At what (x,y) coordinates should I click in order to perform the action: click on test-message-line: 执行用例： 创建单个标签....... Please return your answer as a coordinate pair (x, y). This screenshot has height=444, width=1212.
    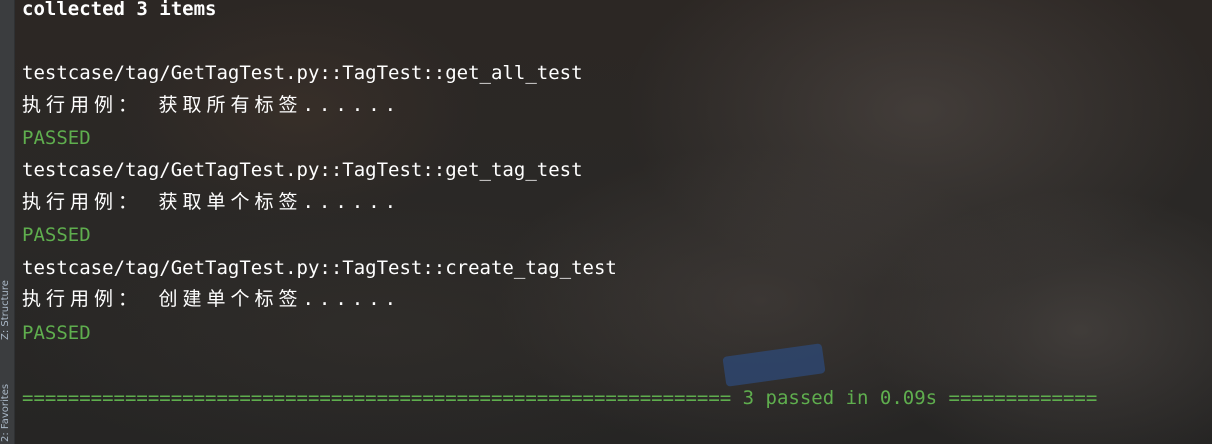
    Looking at the image, I should click on (212, 299).